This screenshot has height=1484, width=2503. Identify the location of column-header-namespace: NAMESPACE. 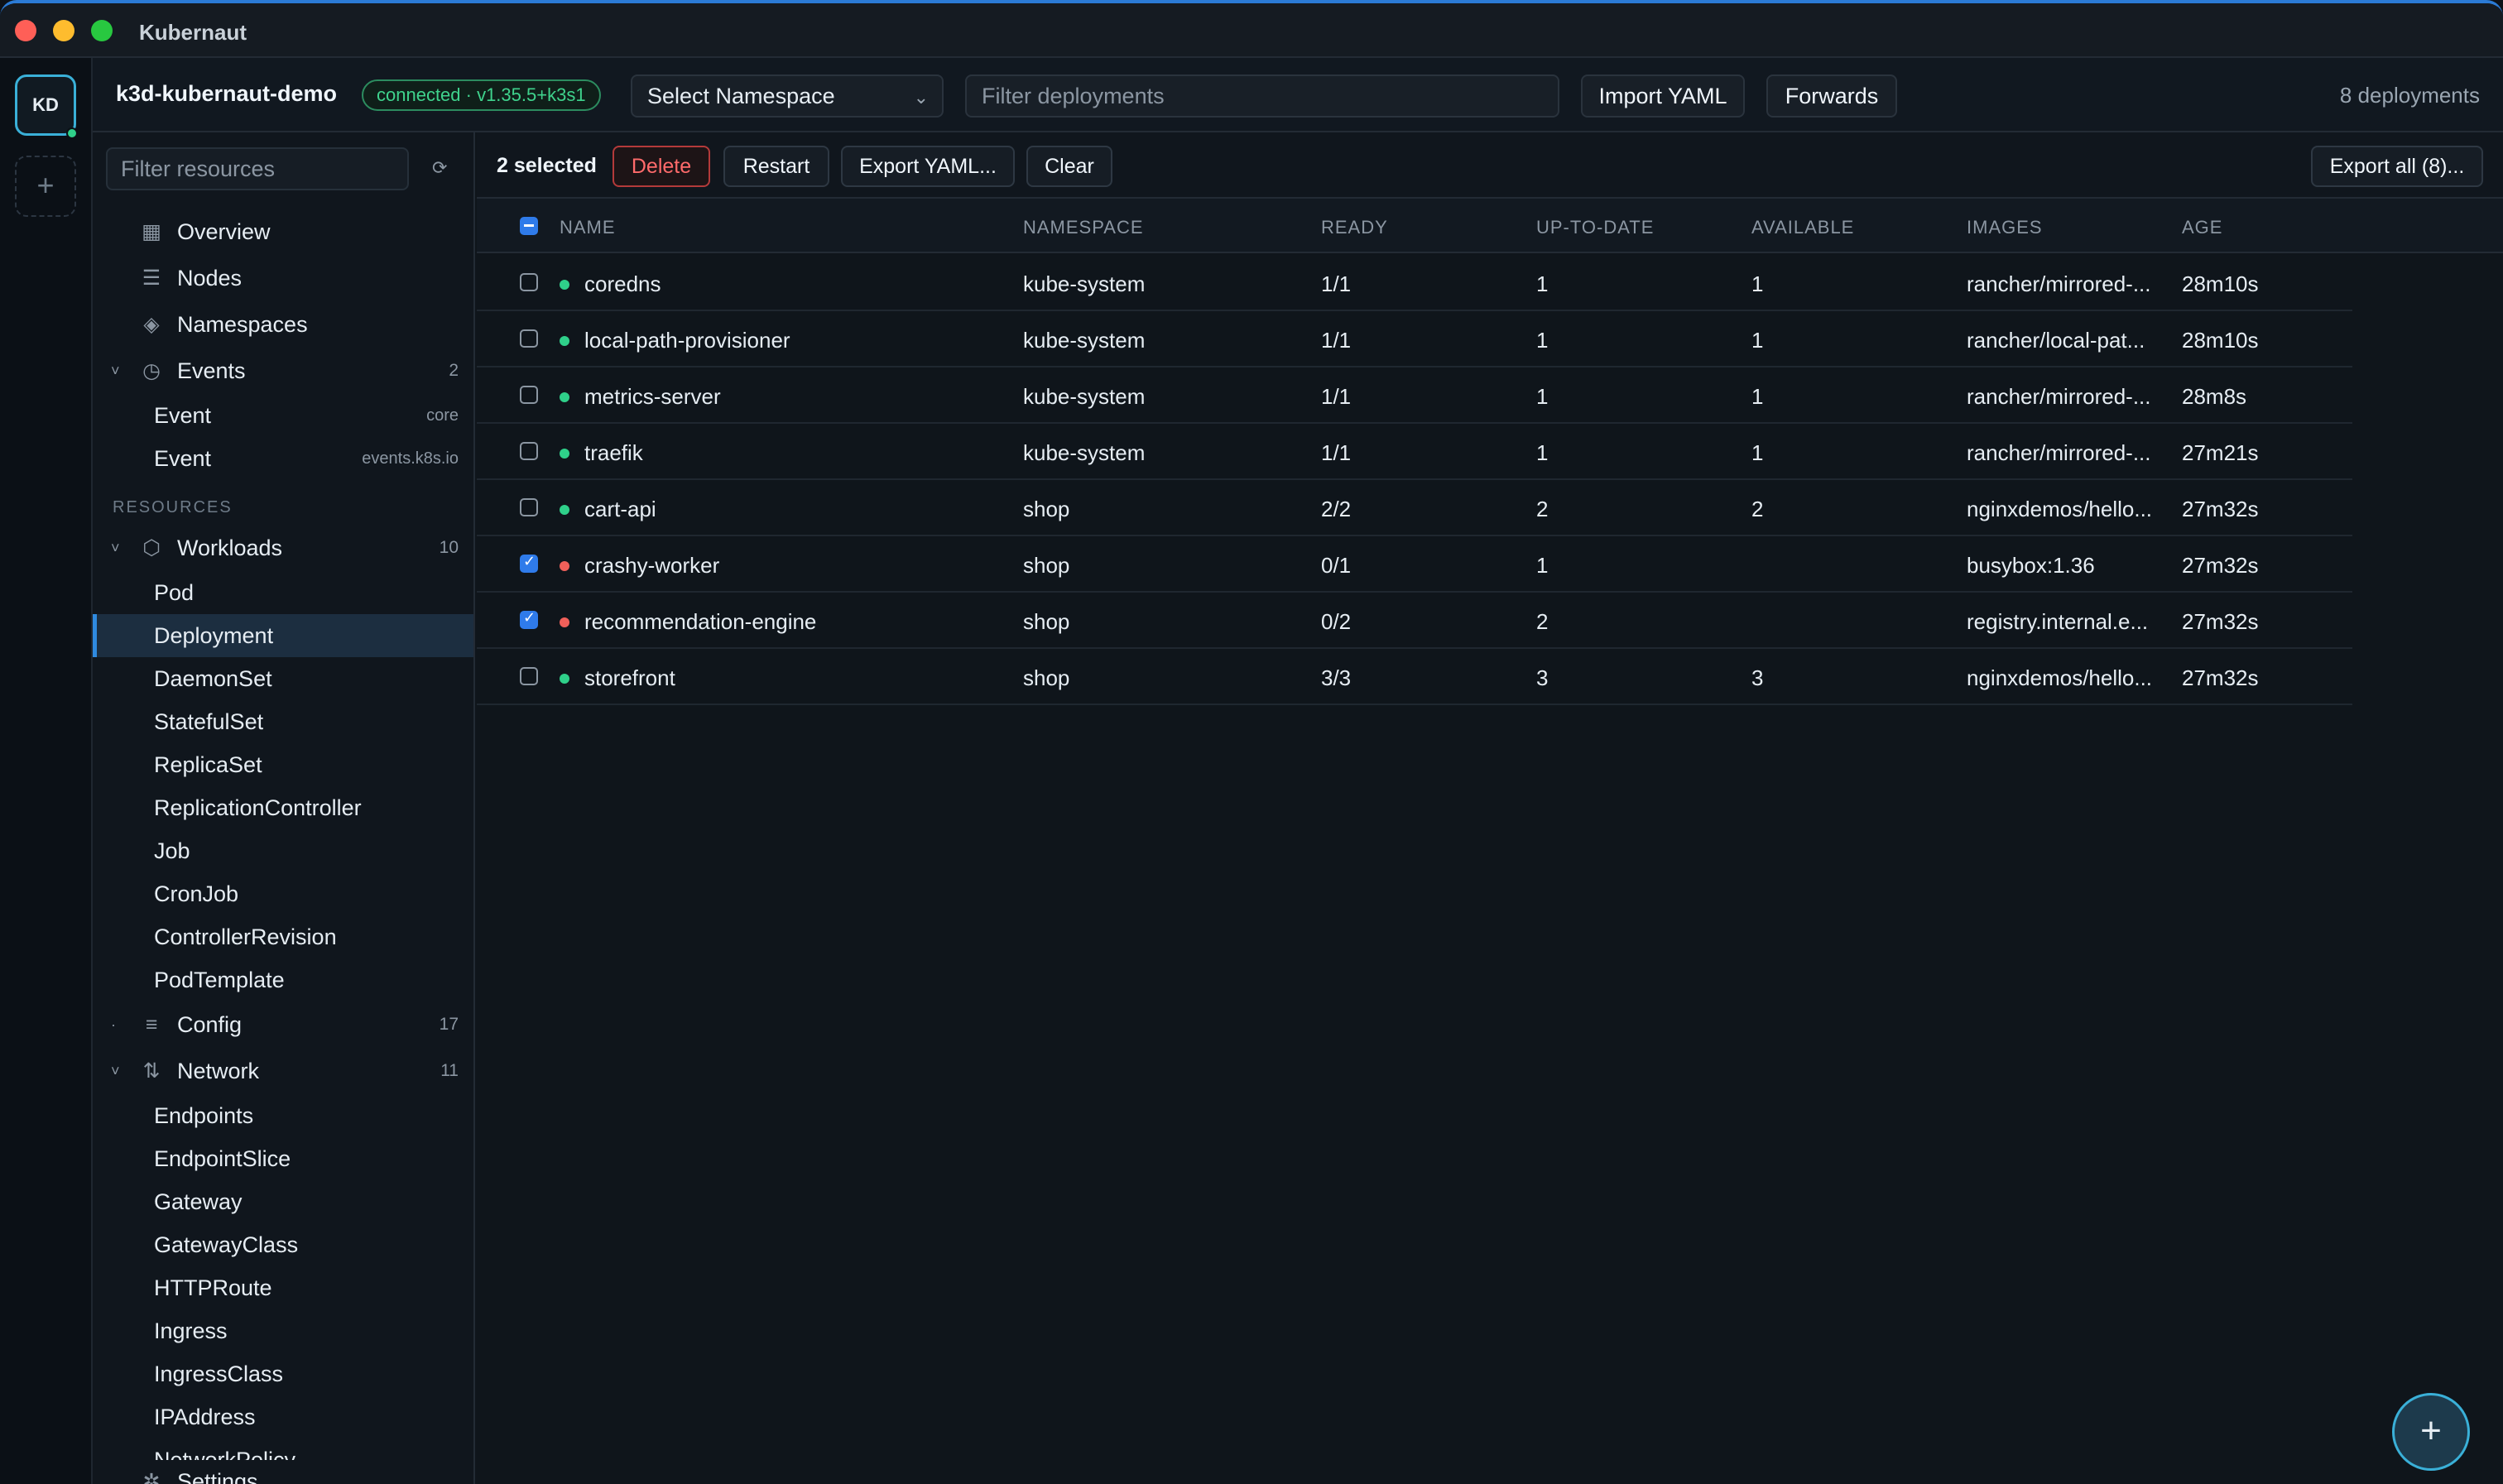
(1083, 228).